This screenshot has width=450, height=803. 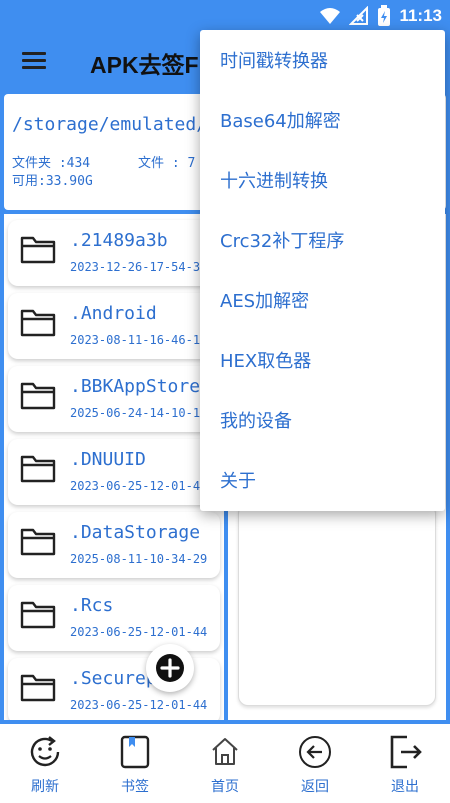 What do you see at coordinates (322, 300) in the screenshot?
I see `menu-item-aes: AES加解密` at bounding box center [322, 300].